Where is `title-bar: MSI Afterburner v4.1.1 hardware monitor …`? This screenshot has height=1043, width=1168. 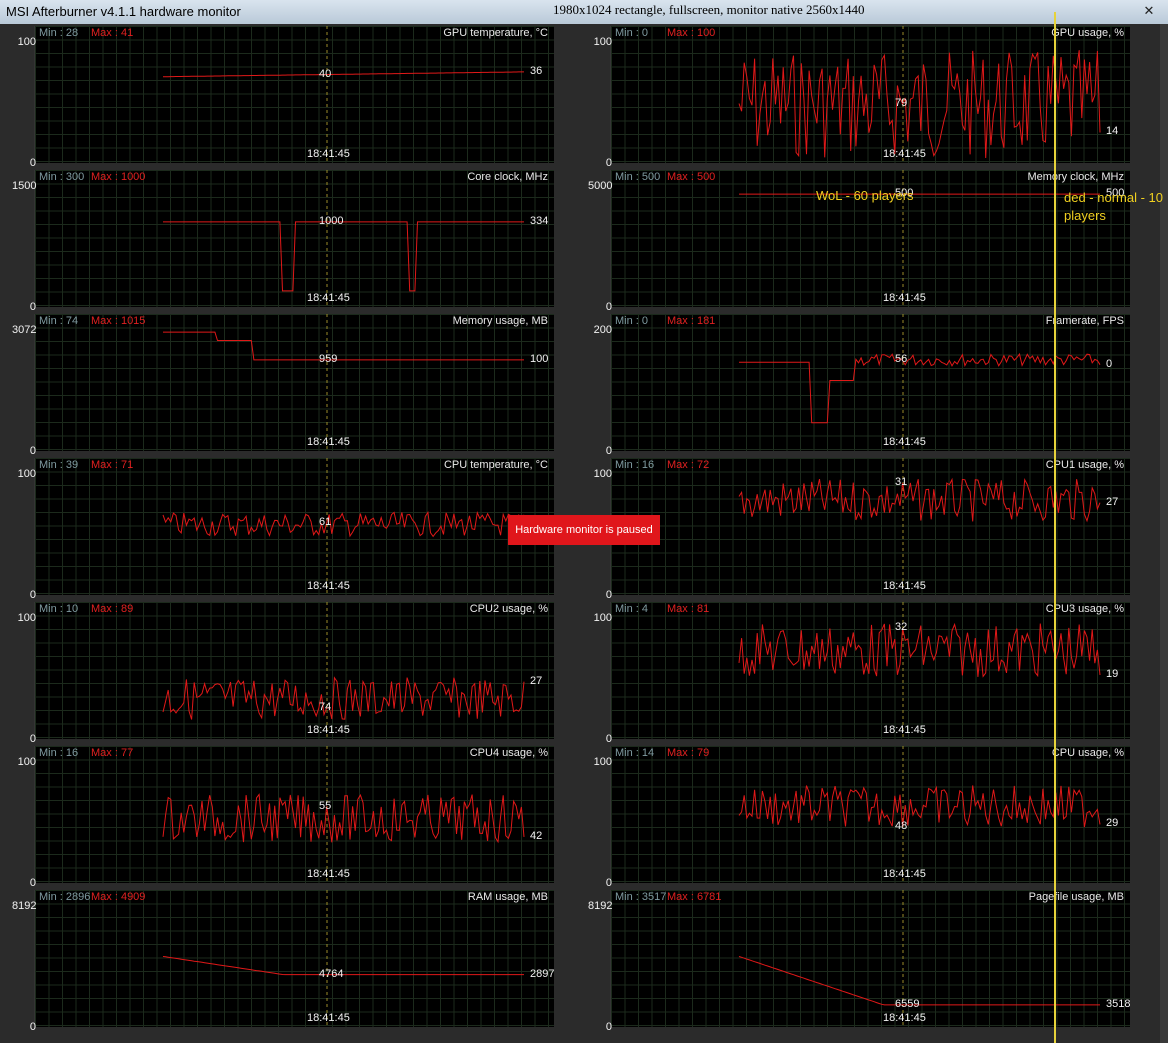
title-bar: MSI Afterburner v4.1.1 hardware monitor … is located at coordinates (584, 12).